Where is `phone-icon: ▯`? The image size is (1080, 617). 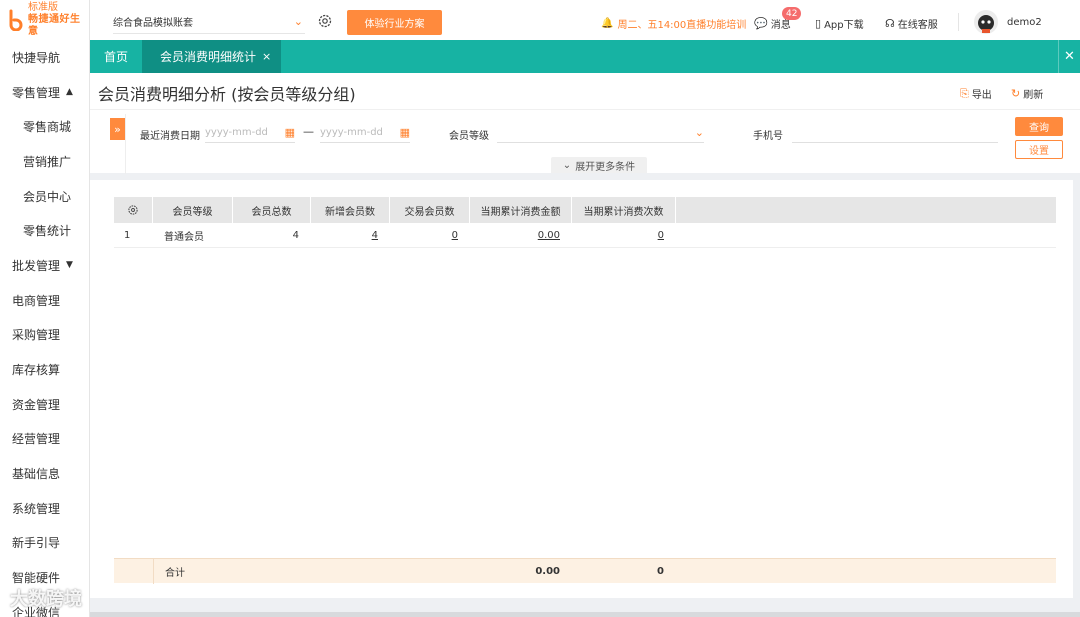 phone-icon: ▯ is located at coordinates (818, 23).